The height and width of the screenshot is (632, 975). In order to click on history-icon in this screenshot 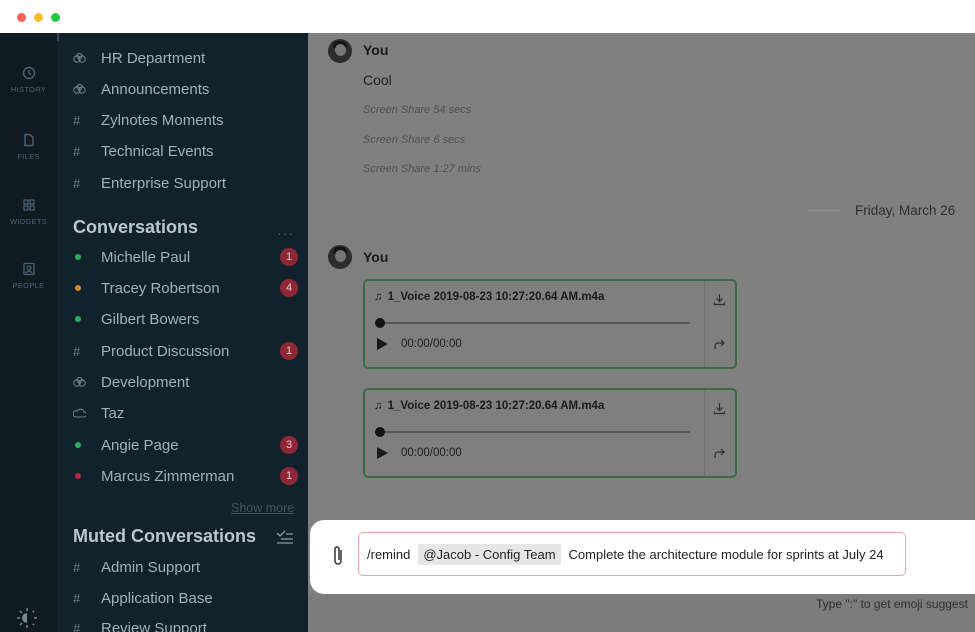, I will do `click(28, 73)`.